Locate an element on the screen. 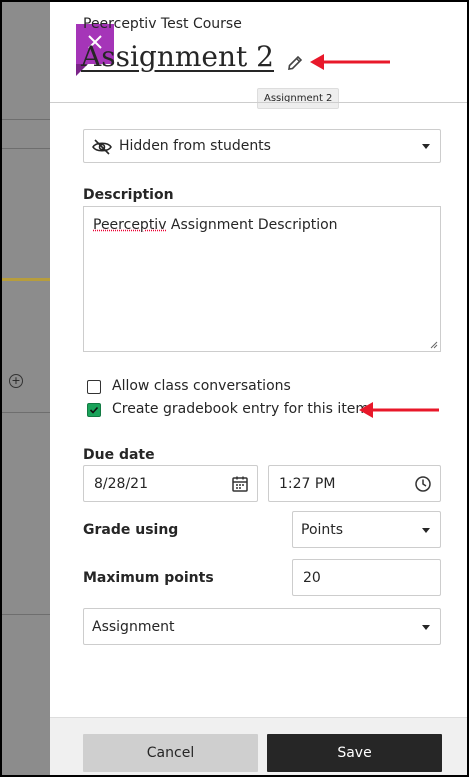  checkbox-checked is located at coordinates (94, 410).